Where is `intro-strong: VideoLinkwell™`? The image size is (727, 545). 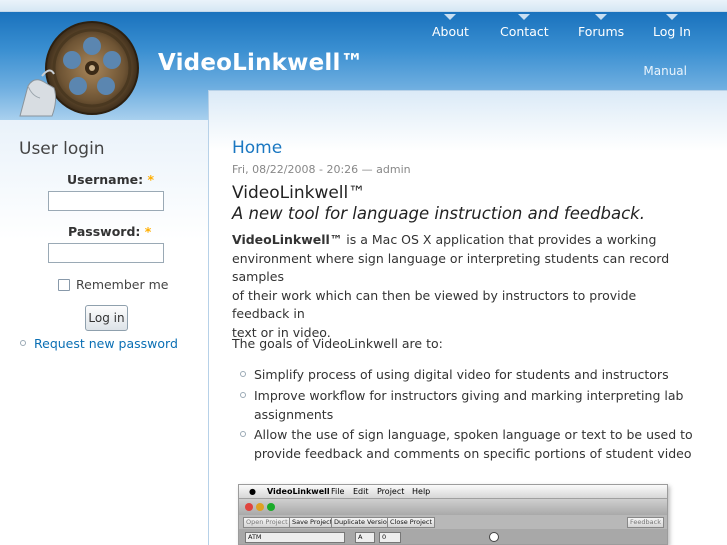
intro-strong: VideoLinkwell™ is located at coordinates (287, 239).